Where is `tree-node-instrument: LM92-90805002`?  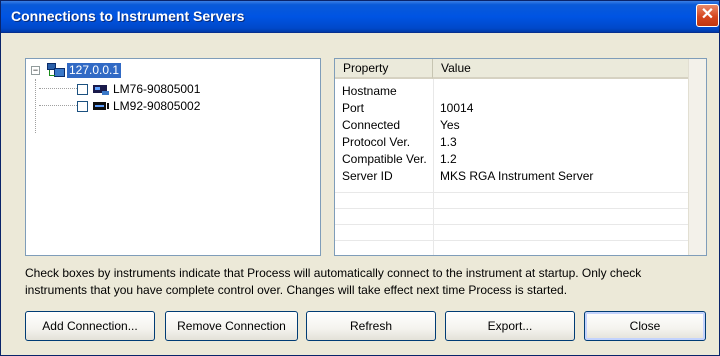 tree-node-instrument: LM92-90805002 is located at coordinates (138, 106).